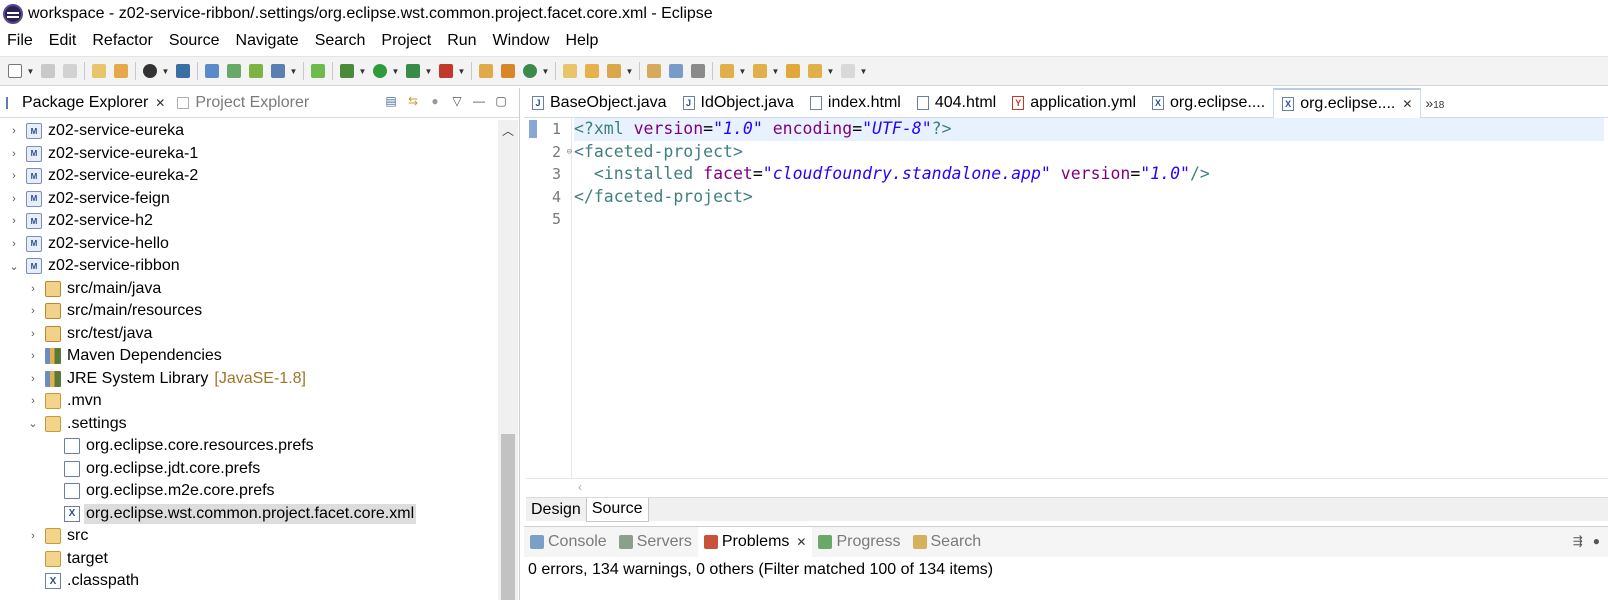 The image size is (1608, 600). I want to click on scroll-left-icon: ‹, so click(580, 487).